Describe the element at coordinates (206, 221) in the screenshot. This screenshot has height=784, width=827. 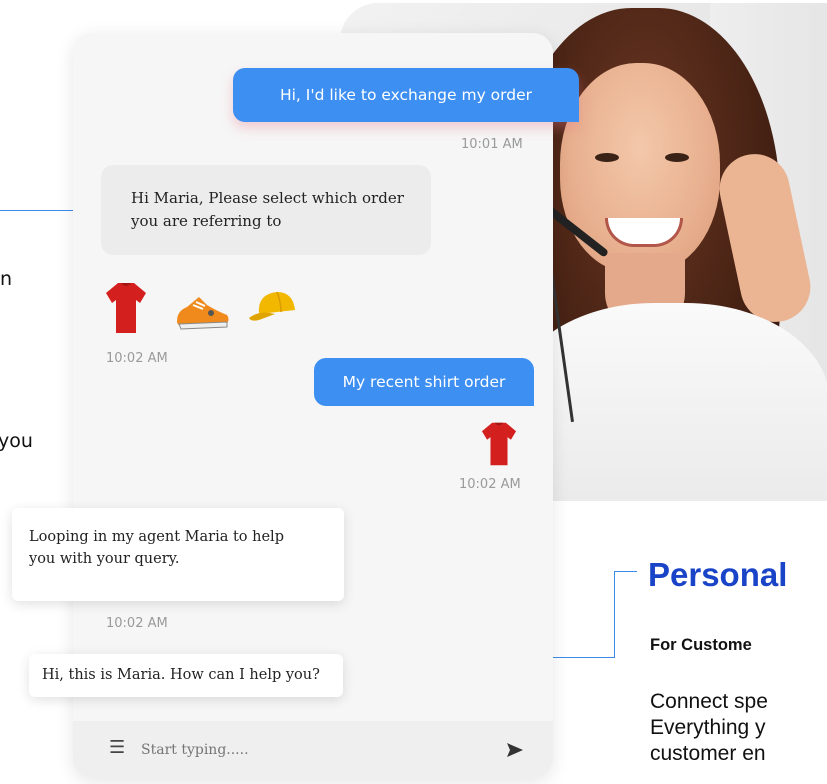
I see `message-line: you are referring to` at that location.